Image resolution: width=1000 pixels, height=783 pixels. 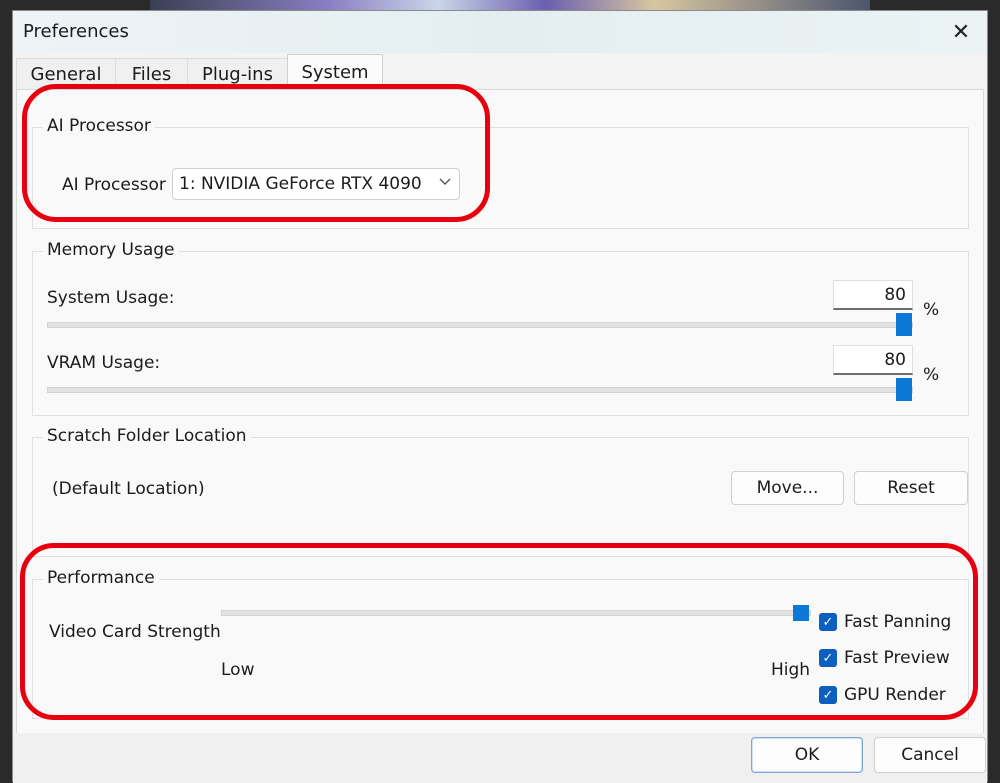 What do you see at coordinates (151, 73) in the screenshot?
I see `tab-files: Files` at bounding box center [151, 73].